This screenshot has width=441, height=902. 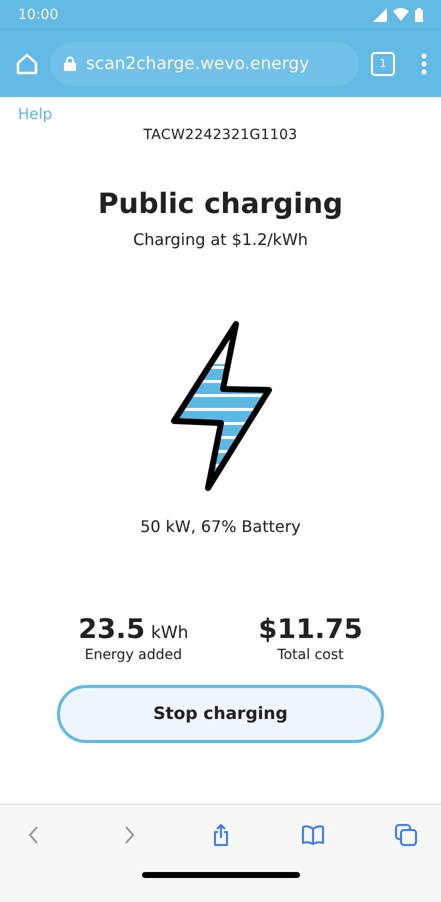 What do you see at coordinates (220, 239) in the screenshot?
I see `charging-rate: Charging at $1.2/kWh` at bounding box center [220, 239].